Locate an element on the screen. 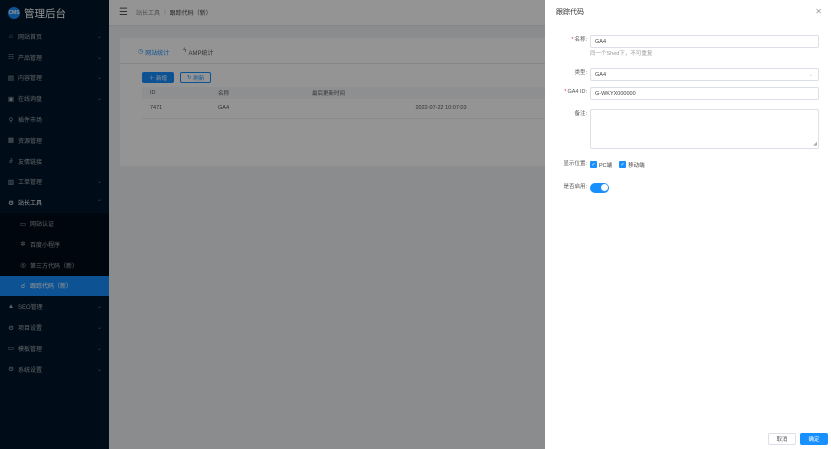 The image size is (831, 449). mask-sidebar is located at coordinates (54, 224).